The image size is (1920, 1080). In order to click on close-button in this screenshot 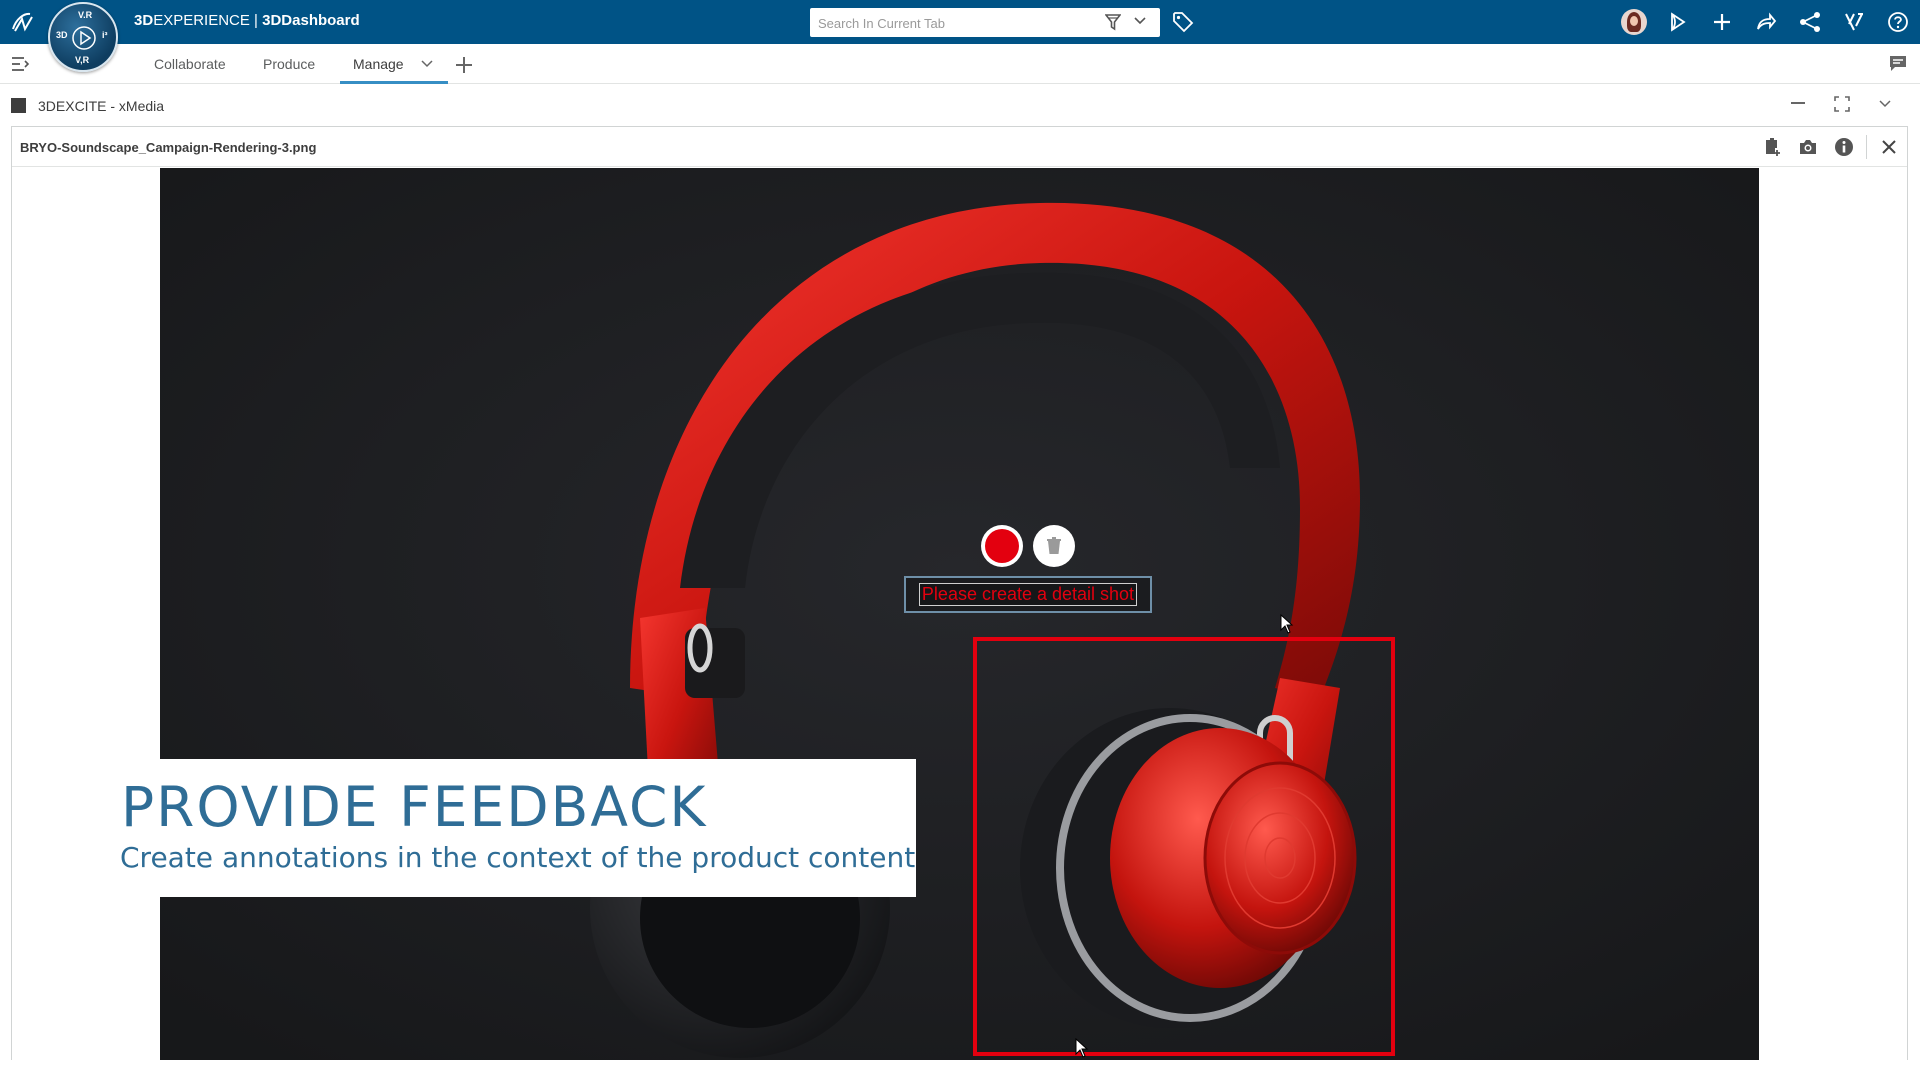, I will do `click(1889, 147)`.